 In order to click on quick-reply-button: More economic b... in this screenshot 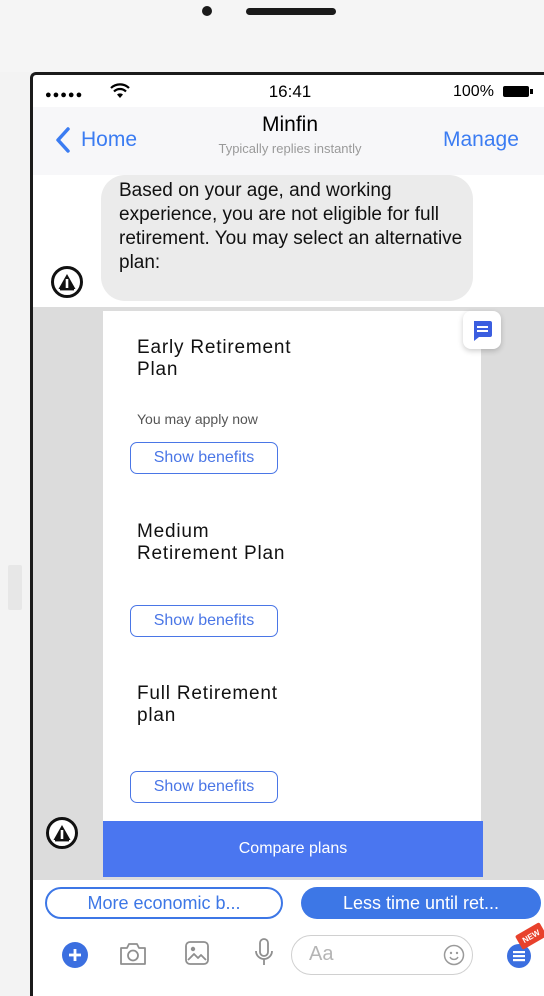, I will do `click(164, 903)`.